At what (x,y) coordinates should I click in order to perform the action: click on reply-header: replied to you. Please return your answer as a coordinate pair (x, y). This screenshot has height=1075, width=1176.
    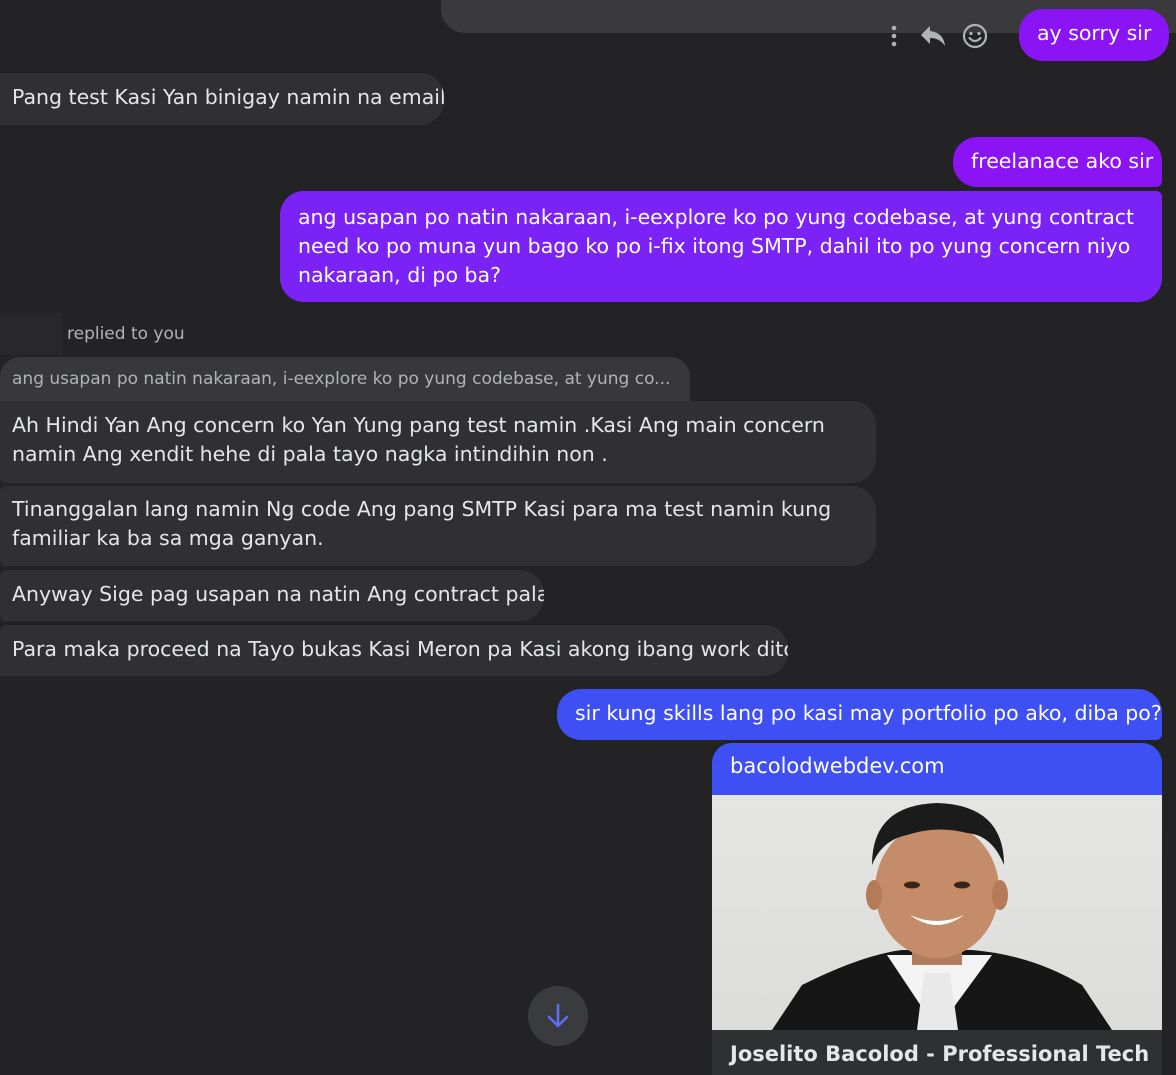
    Looking at the image, I should click on (92, 334).